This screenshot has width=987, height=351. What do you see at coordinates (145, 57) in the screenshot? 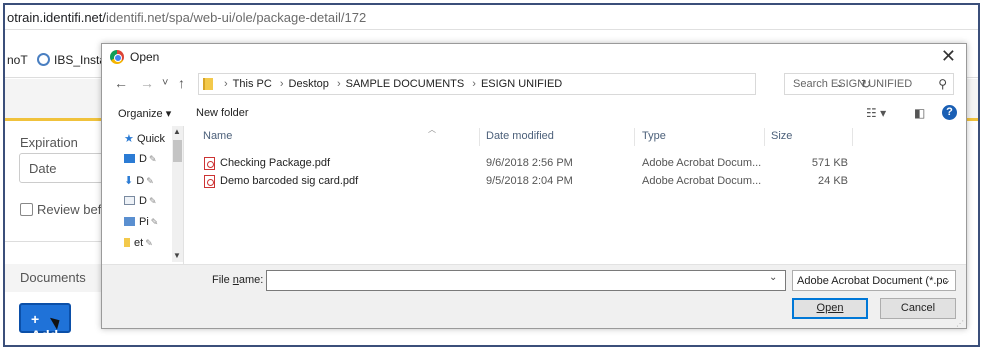
I see `dialog-title: Open` at bounding box center [145, 57].